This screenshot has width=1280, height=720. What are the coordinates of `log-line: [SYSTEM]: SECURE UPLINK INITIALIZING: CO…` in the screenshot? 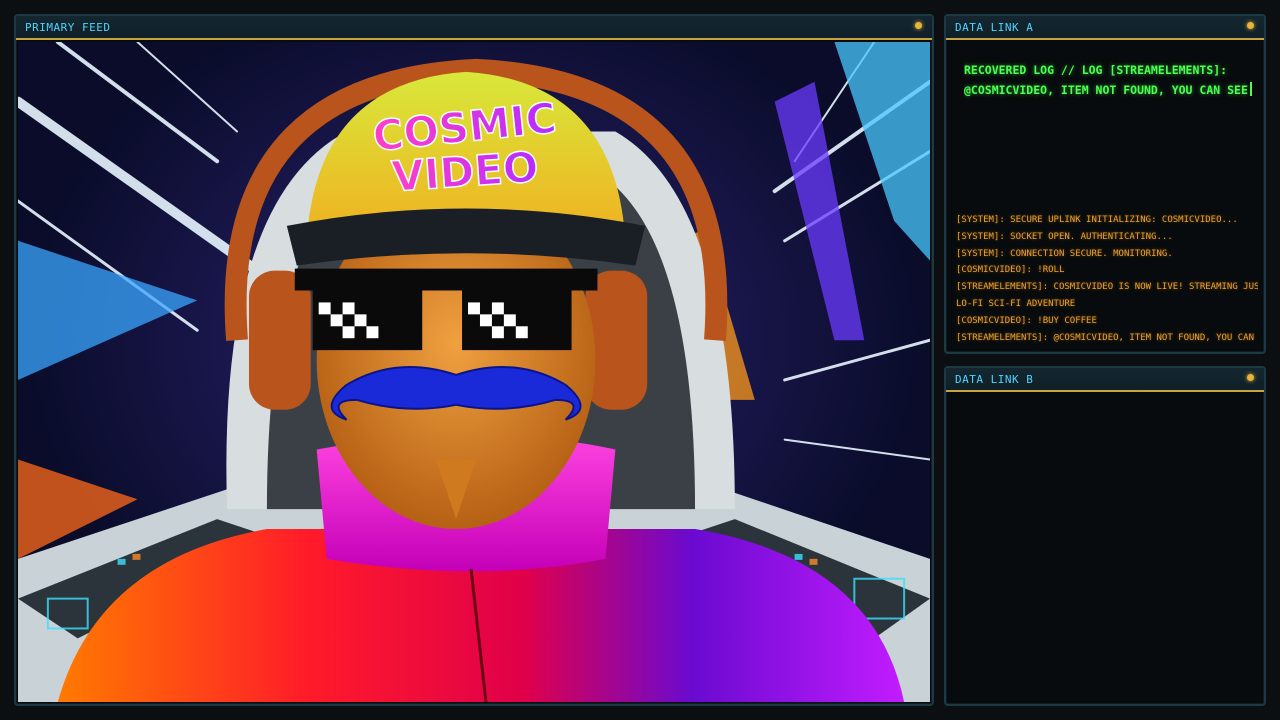 It's located at (1097, 220).